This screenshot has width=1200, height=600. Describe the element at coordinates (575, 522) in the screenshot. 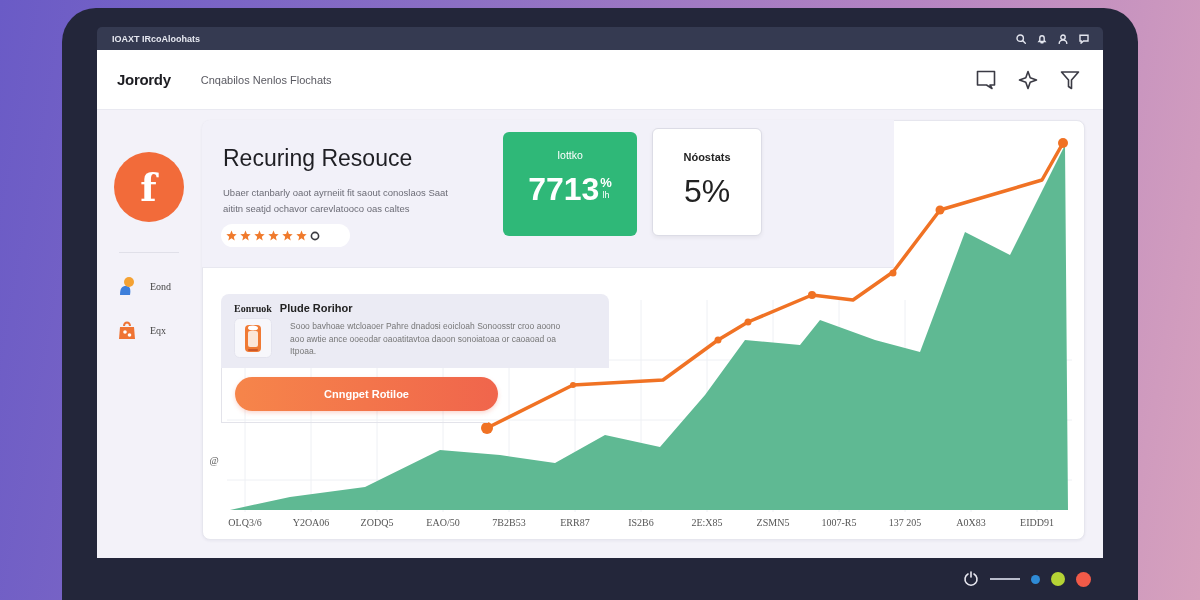

I see `axis-label: ERR87` at that location.